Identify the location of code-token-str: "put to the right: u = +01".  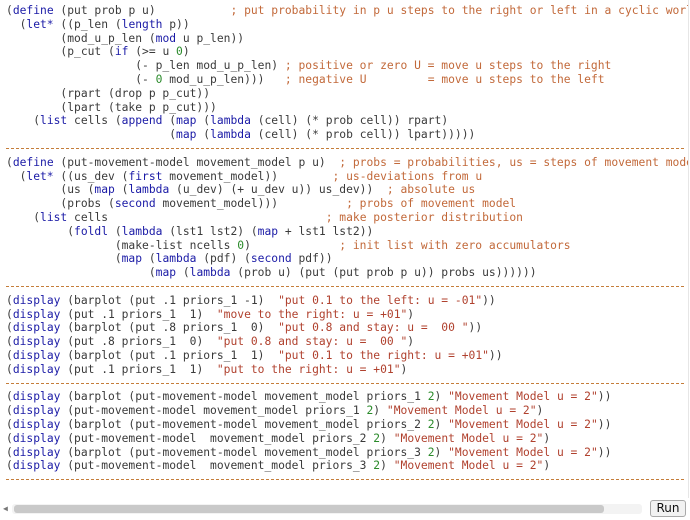
(308, 369).